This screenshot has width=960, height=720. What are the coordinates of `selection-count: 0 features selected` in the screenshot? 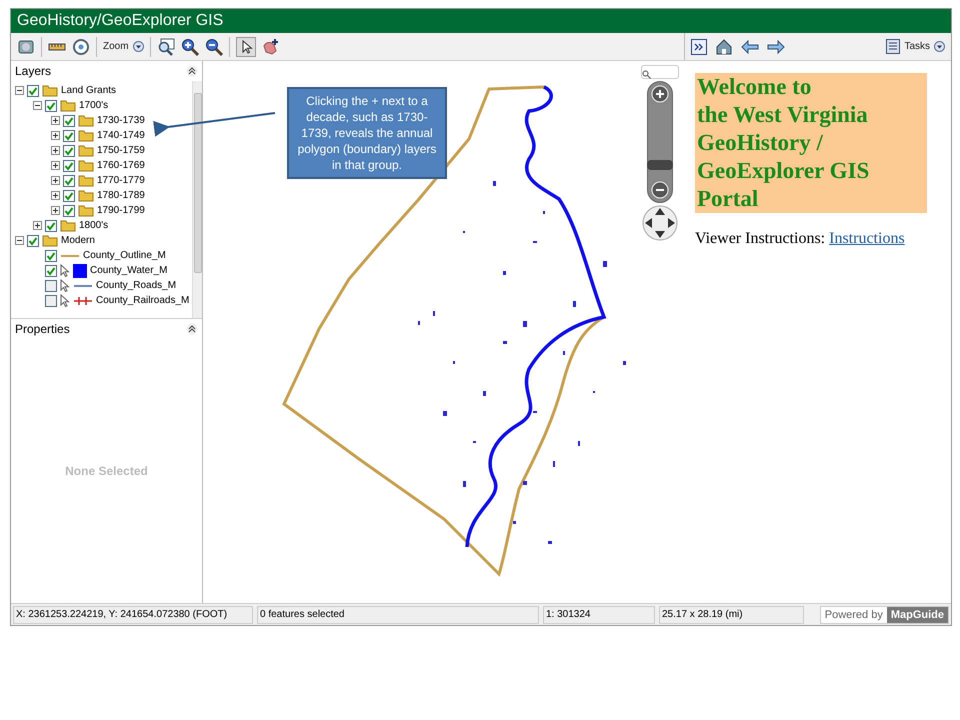 It's located at (398, 615).